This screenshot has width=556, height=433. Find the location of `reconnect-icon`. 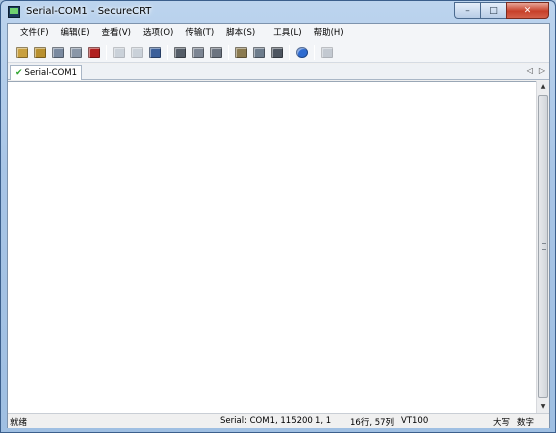

reconnect-icon is located at coordinates (75, 52).